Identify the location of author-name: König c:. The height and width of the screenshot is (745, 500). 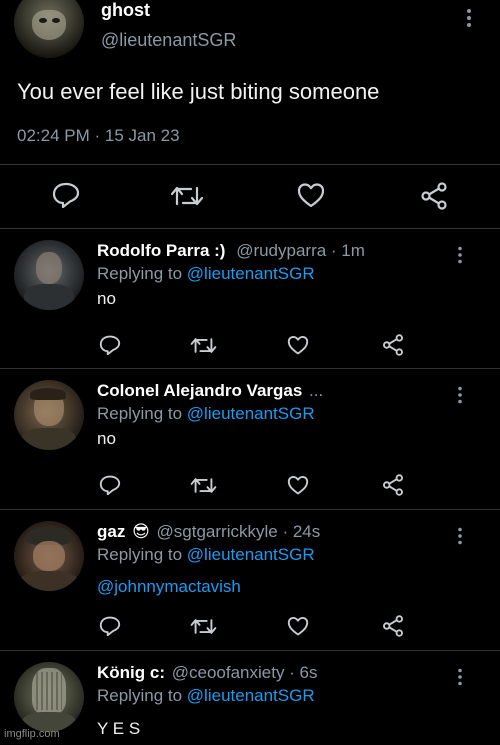
(131, 672).